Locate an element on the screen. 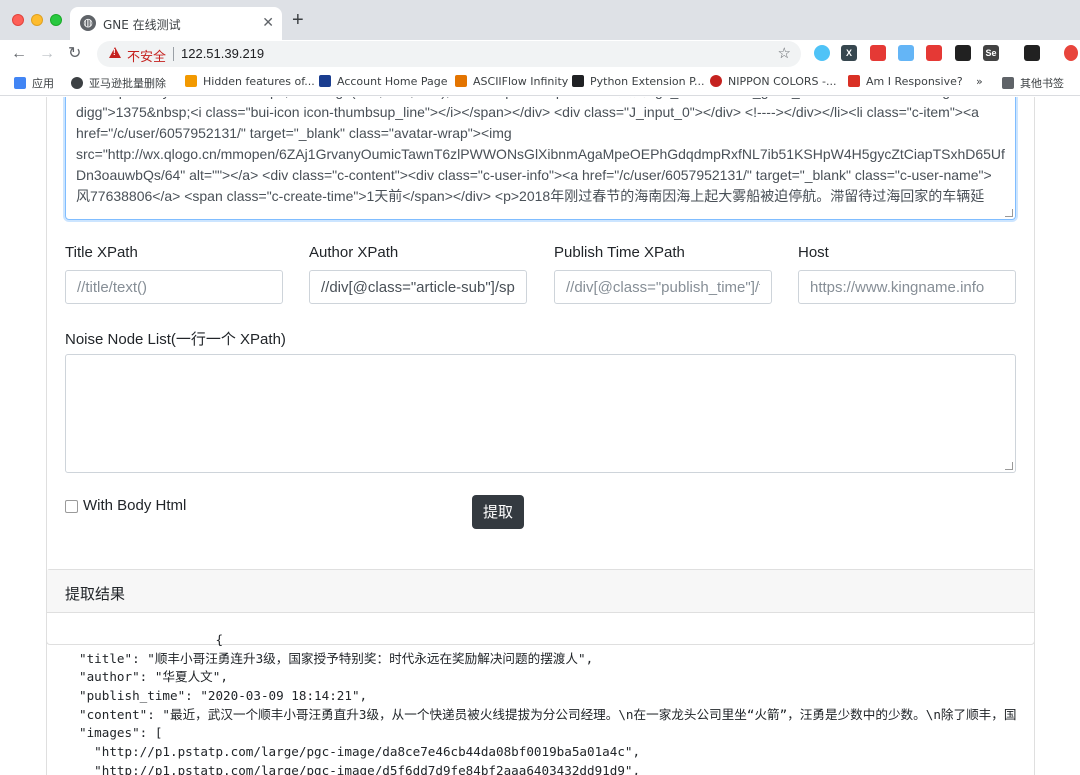 This screenshot has width=1080, height=775. x-ext-icon: X is located at coordinates (849, 53).